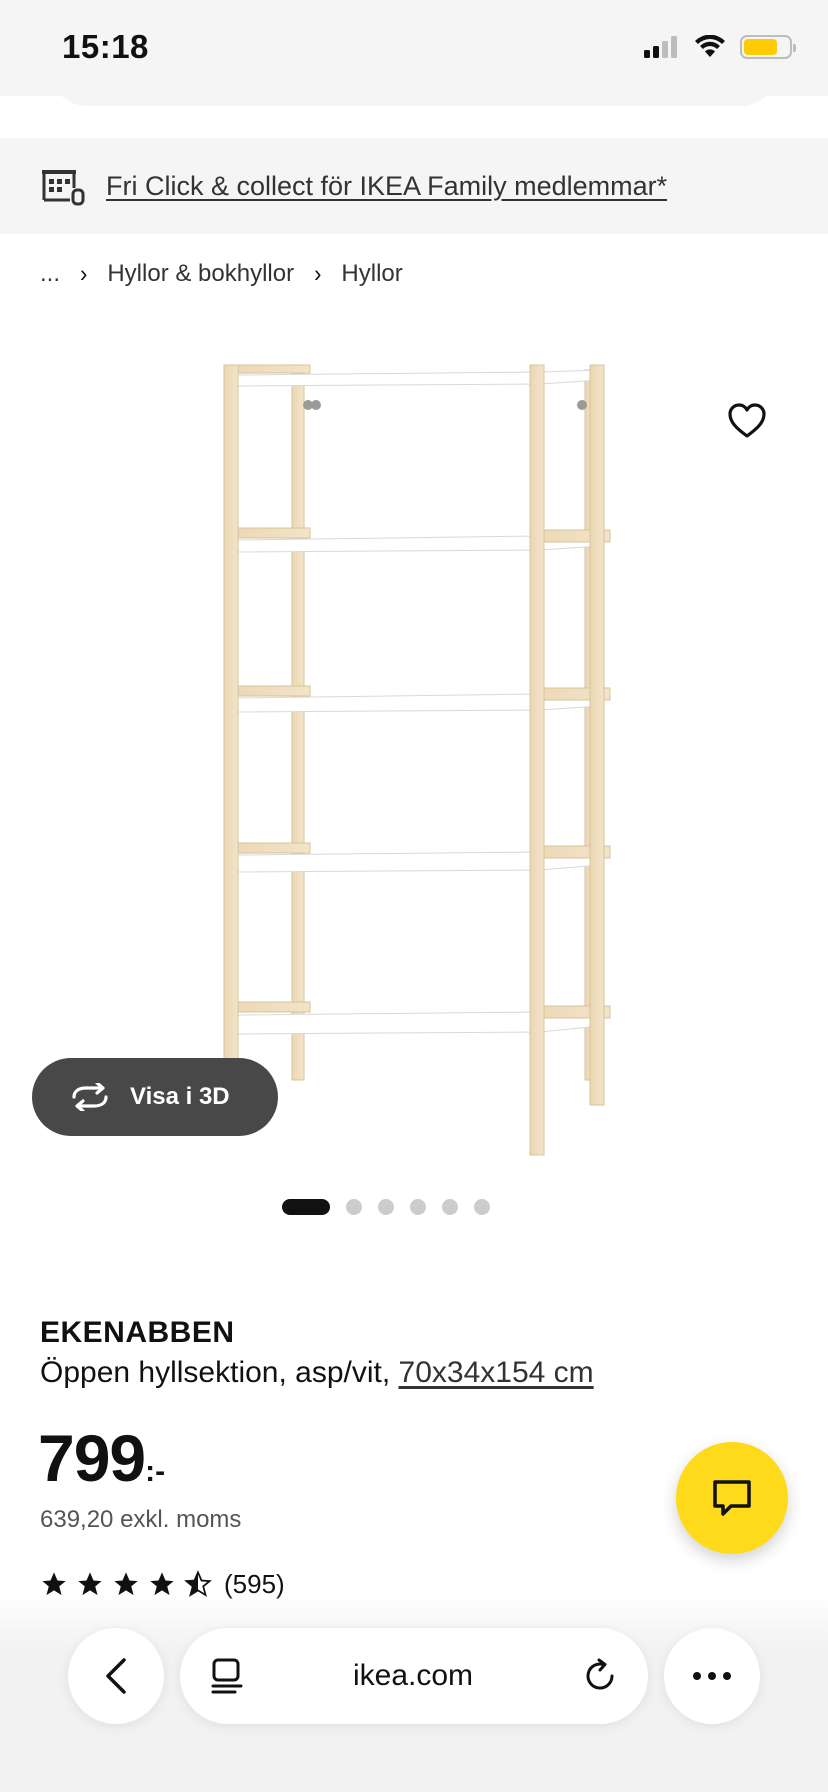 Image resolution: width=828 pixels, height=1792 pixels. I want to click on browser-back-button, so click(116, 1676).